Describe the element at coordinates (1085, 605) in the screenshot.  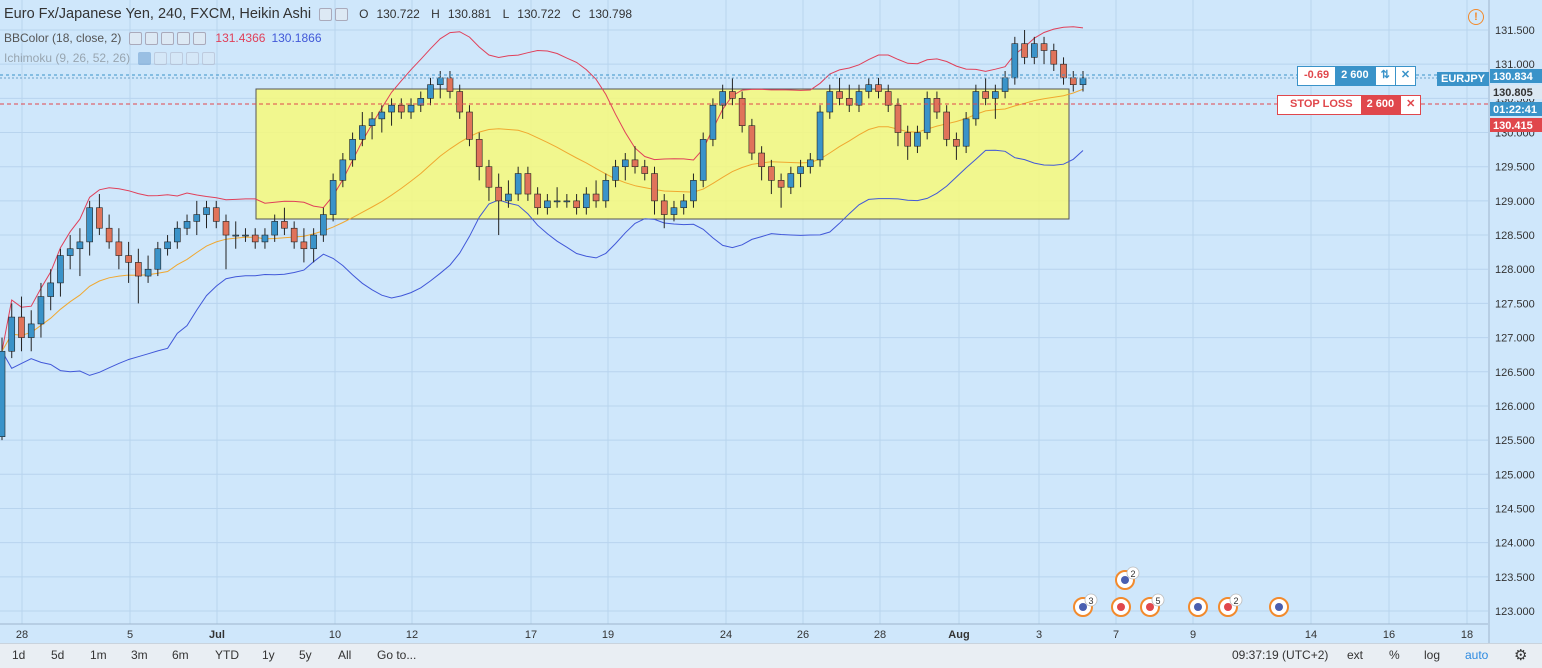
I see `event-marker: 3` at that location.